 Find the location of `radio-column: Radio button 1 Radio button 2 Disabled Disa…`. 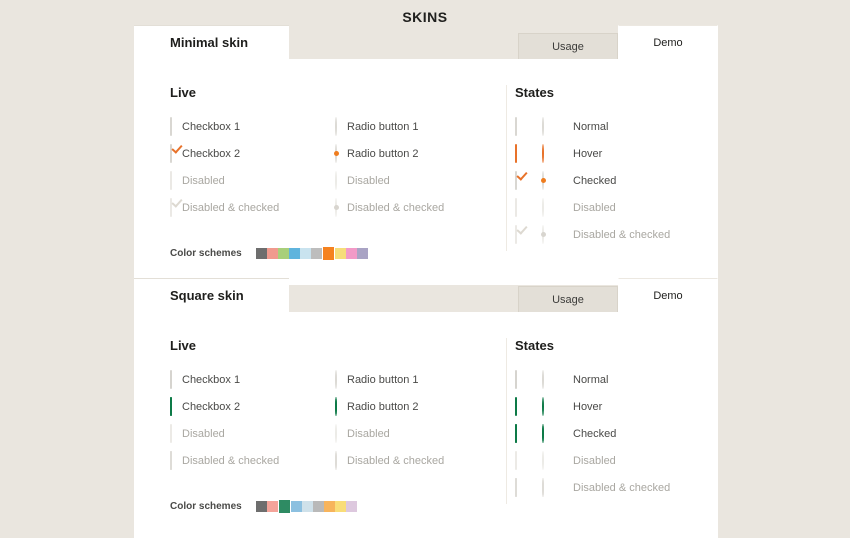

radio-column: Radio button 1 Radio button 2 Disabled Disa… is located at coordinates (417, 423).